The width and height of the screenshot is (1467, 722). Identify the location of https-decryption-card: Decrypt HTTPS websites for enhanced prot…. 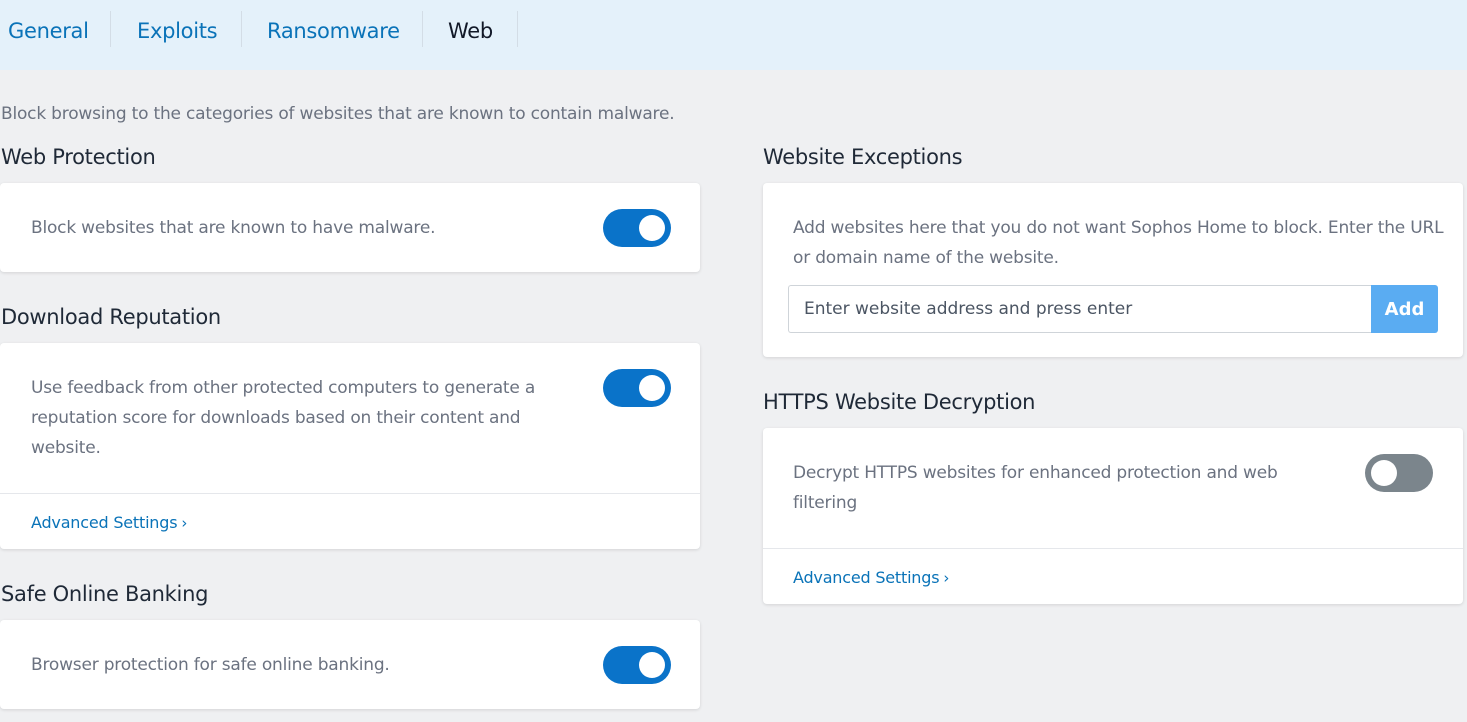
(1113, 516).